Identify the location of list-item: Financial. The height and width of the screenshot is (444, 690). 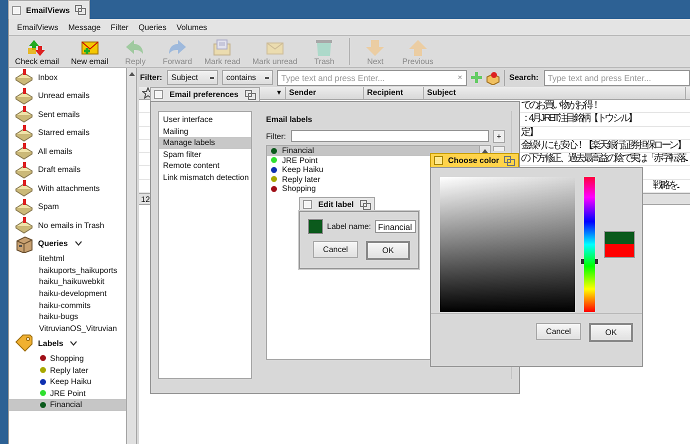
(373, 151).